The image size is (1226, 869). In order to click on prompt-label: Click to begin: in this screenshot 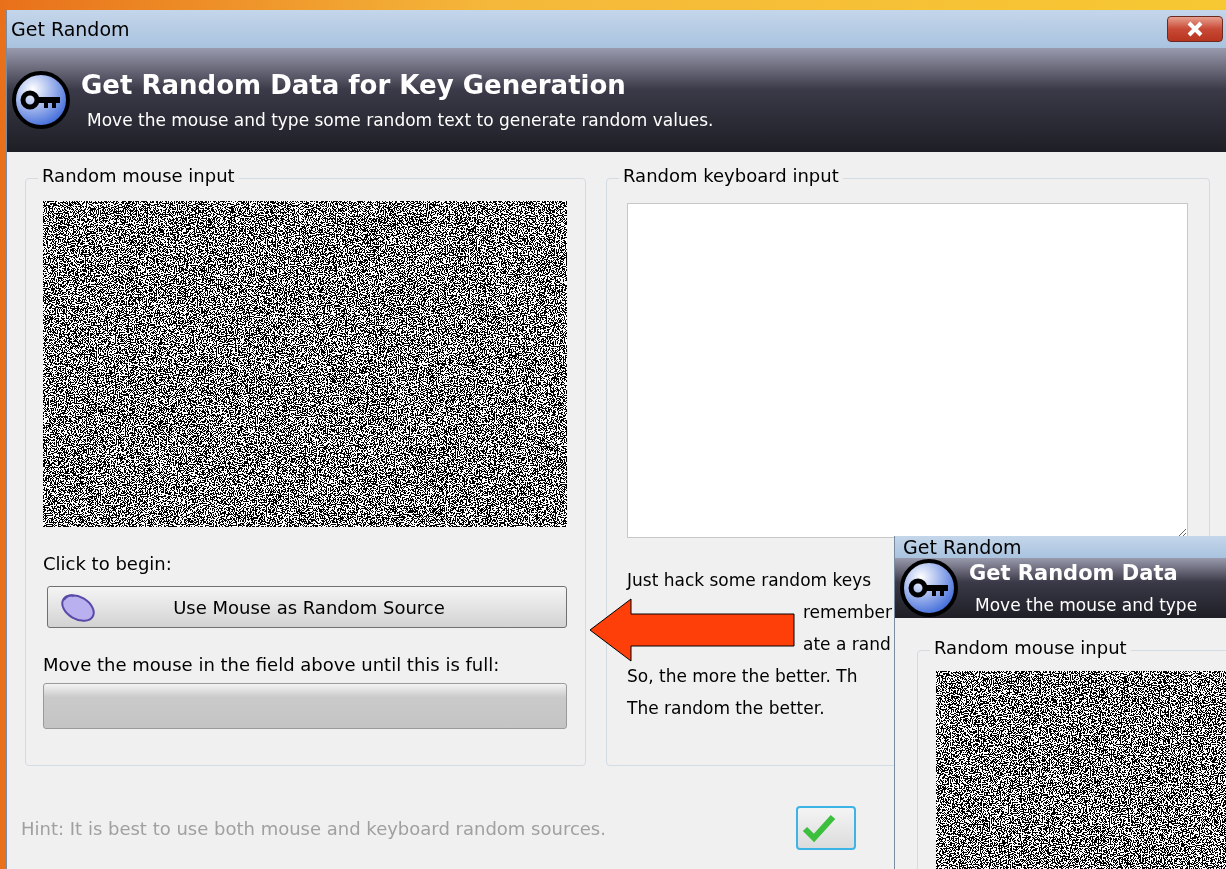, I will do `click(108, 563)`.